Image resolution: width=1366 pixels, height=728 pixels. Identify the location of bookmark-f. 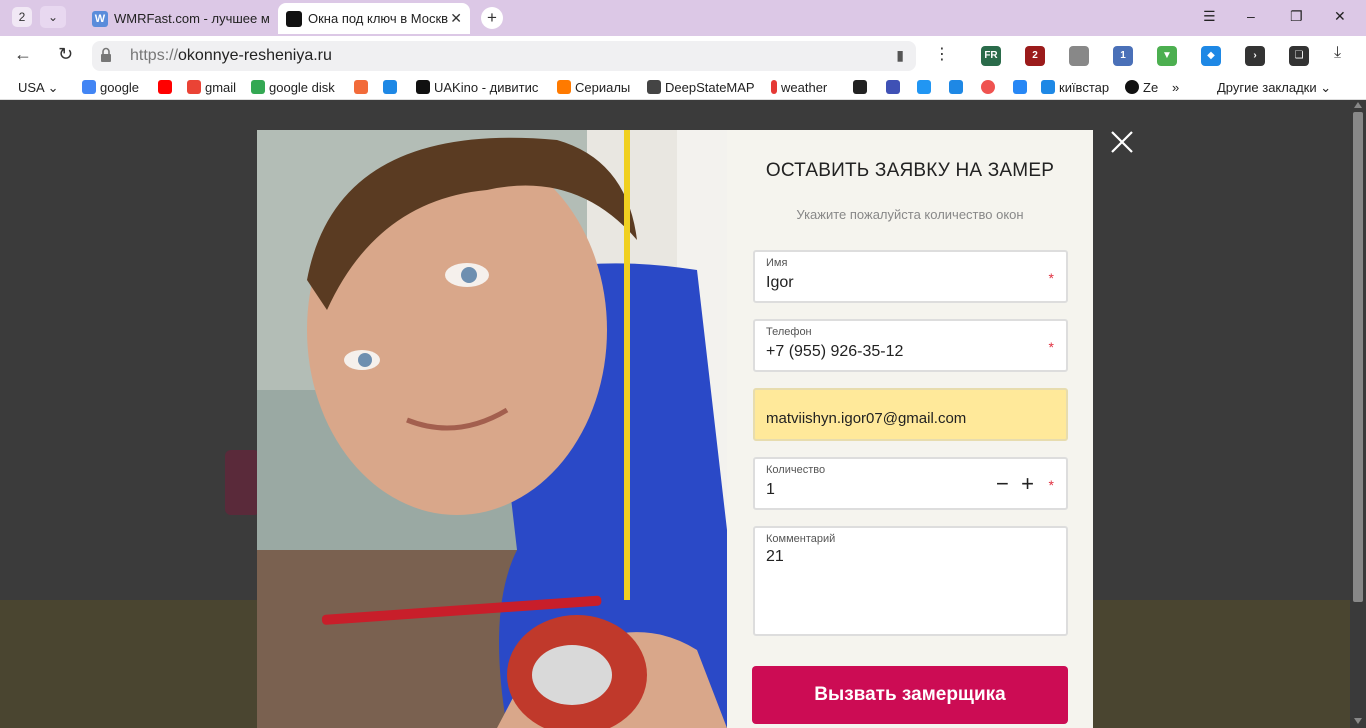
(363, 87).